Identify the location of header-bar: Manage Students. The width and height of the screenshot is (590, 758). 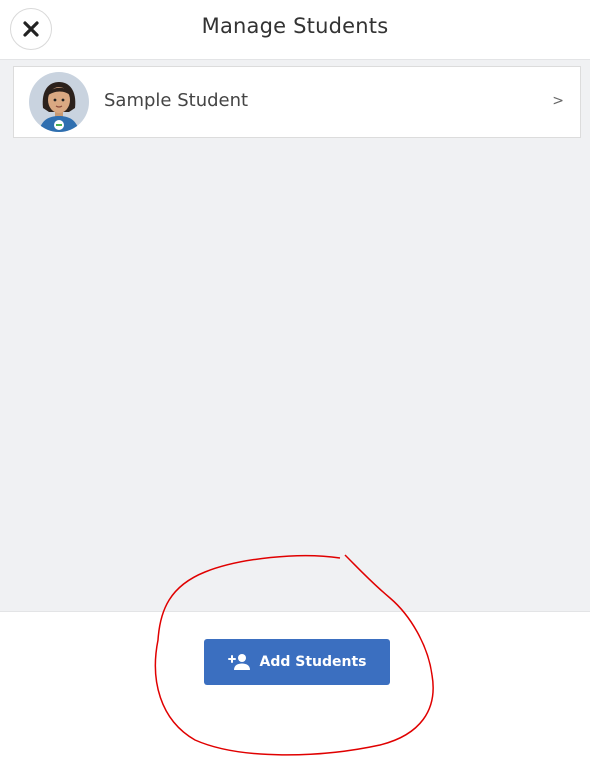
(295, 30).